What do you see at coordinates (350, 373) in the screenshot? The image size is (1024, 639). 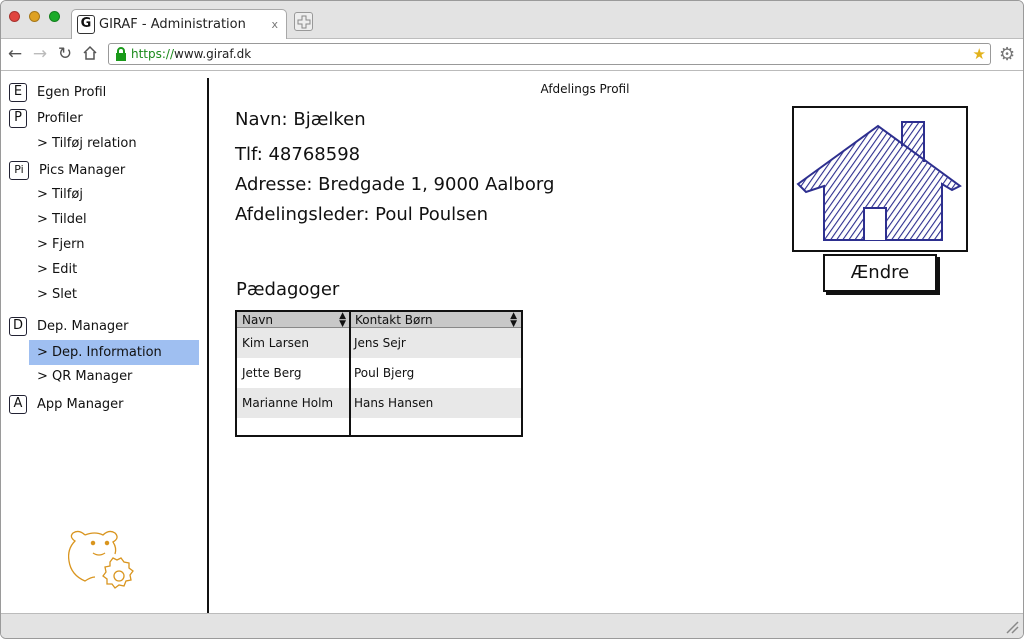 I see `column-divider` at bounding box center [350, 373].